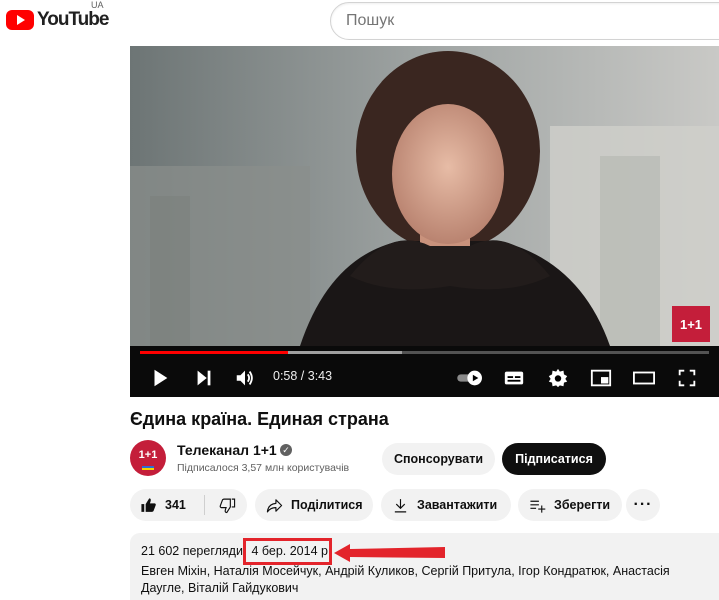 This screenshot has width=719, height=600. What do you see at coordinates (148, 455) in the screenshot?
I see `avatar-text: 1+1` at bounding box center [148, 455].